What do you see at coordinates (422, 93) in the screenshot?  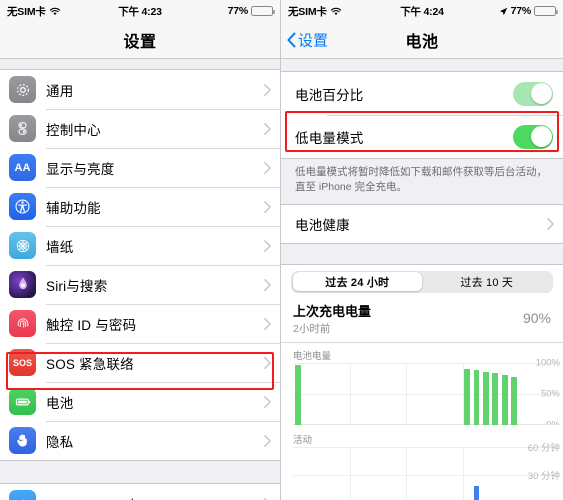 I see `row-battery-percentage: 电池百分比` at bounding box center [422, 93].